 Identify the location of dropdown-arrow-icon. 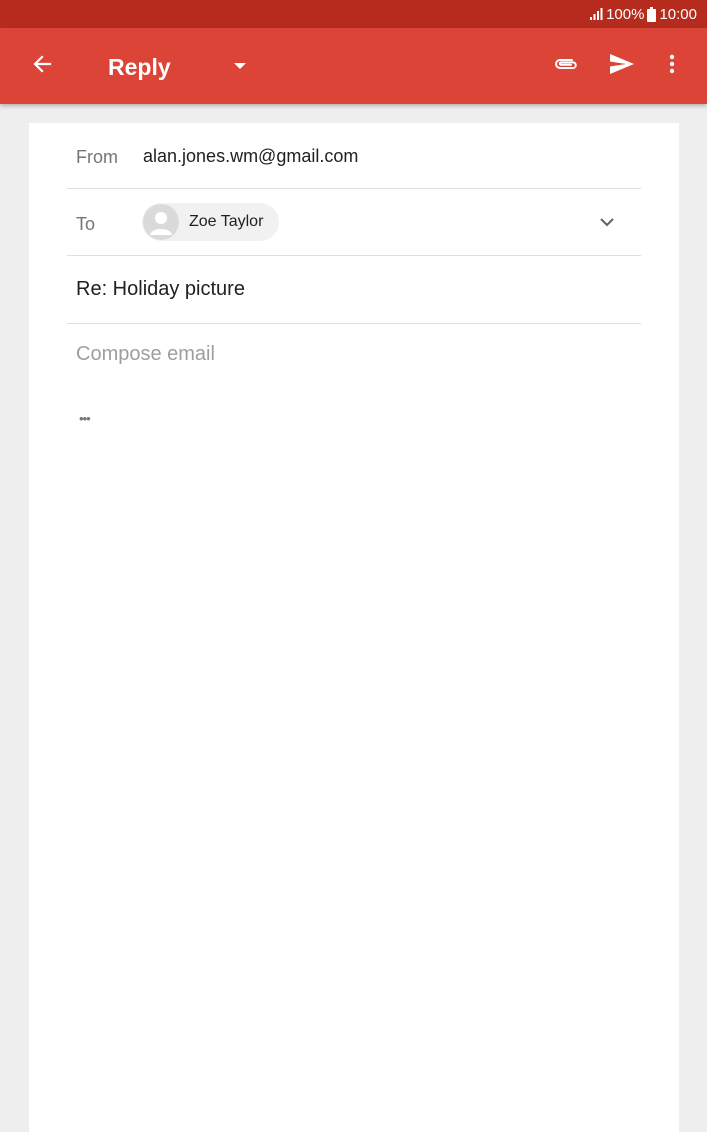
(240, 66).